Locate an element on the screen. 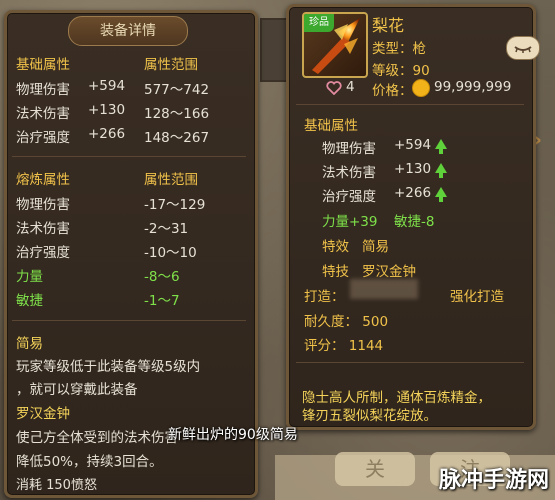 This screenshot has height=500, width=555. item-base-header: 基础属性 is located at coordinates (331, 126).